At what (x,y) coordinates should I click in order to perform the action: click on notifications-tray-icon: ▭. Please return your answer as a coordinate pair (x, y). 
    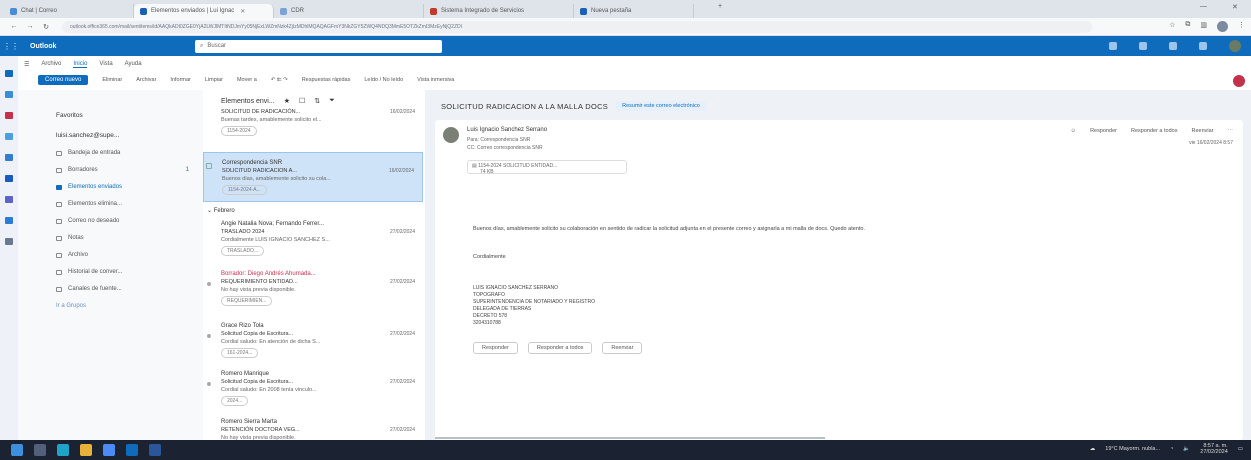
    Looking at the image, I should click on (1240, 449).